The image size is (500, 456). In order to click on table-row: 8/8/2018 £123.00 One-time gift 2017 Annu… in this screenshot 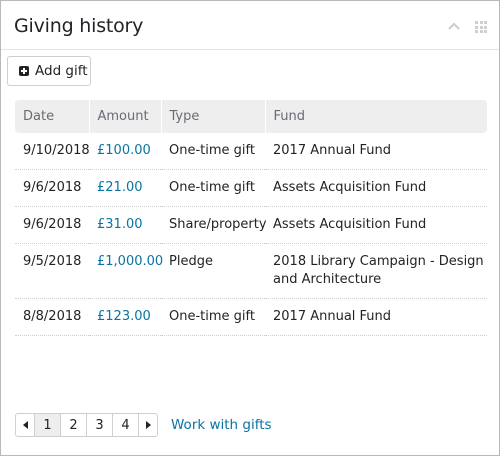, I will do `click(251, 317)`.